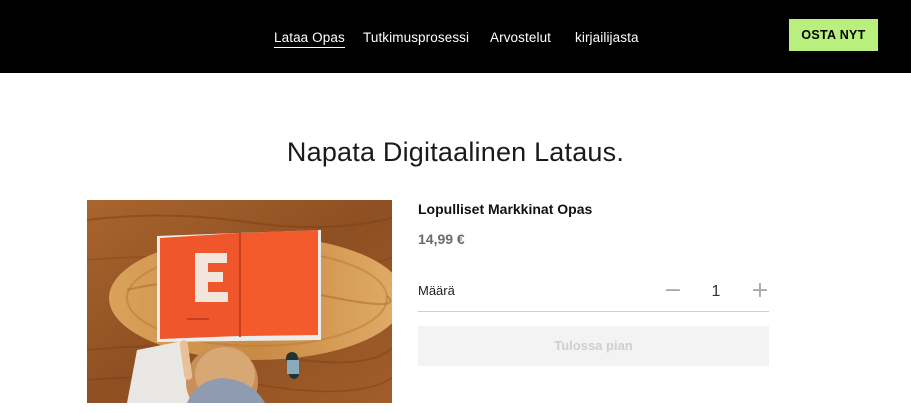 This screenshot has height=413, width=911. What do you see at coordinates (833, 35) in the screenshot?
I see `buy-now-button: OSTA NYT` at bounding box center [833, 35].